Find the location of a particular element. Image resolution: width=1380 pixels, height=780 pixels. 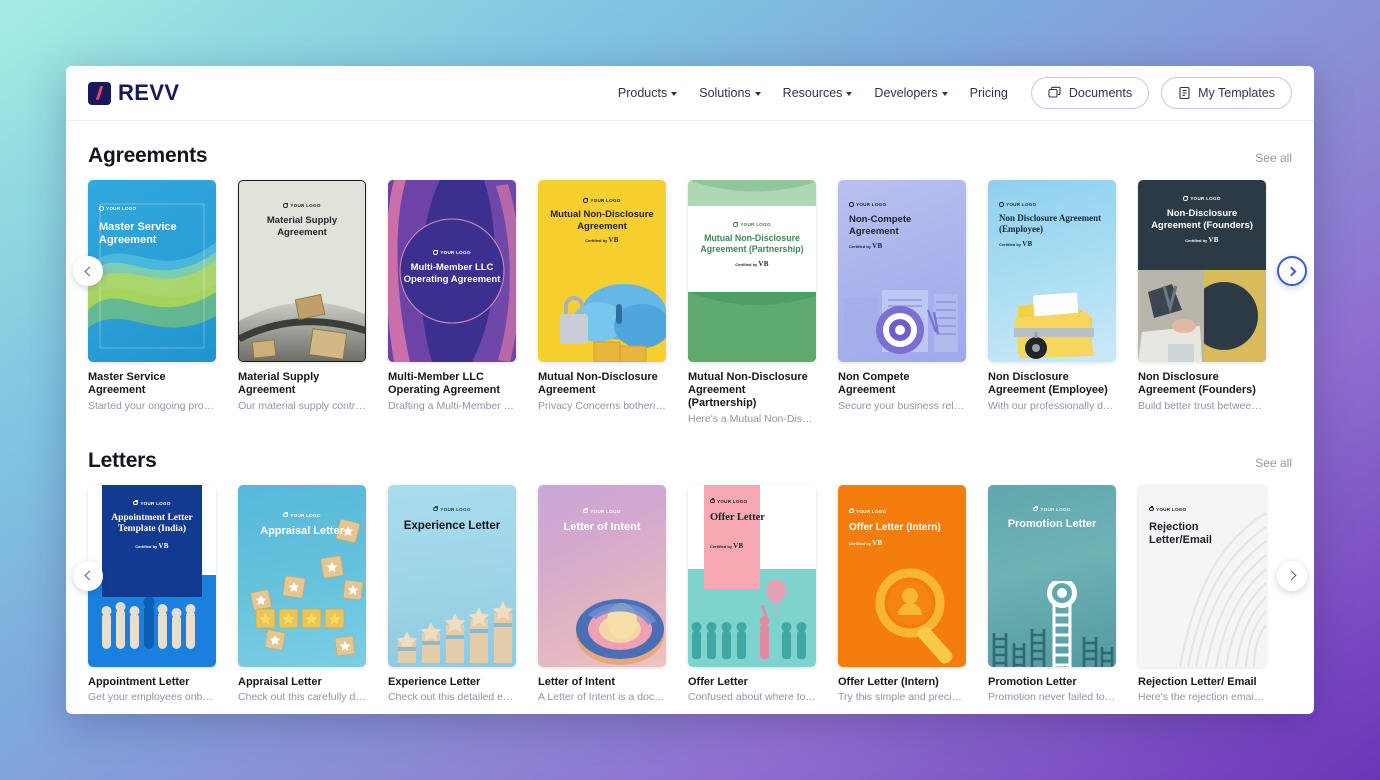

card-thumbnail: YOUR LOGO Material Supply Agreement is located at coordinates (302, 271).